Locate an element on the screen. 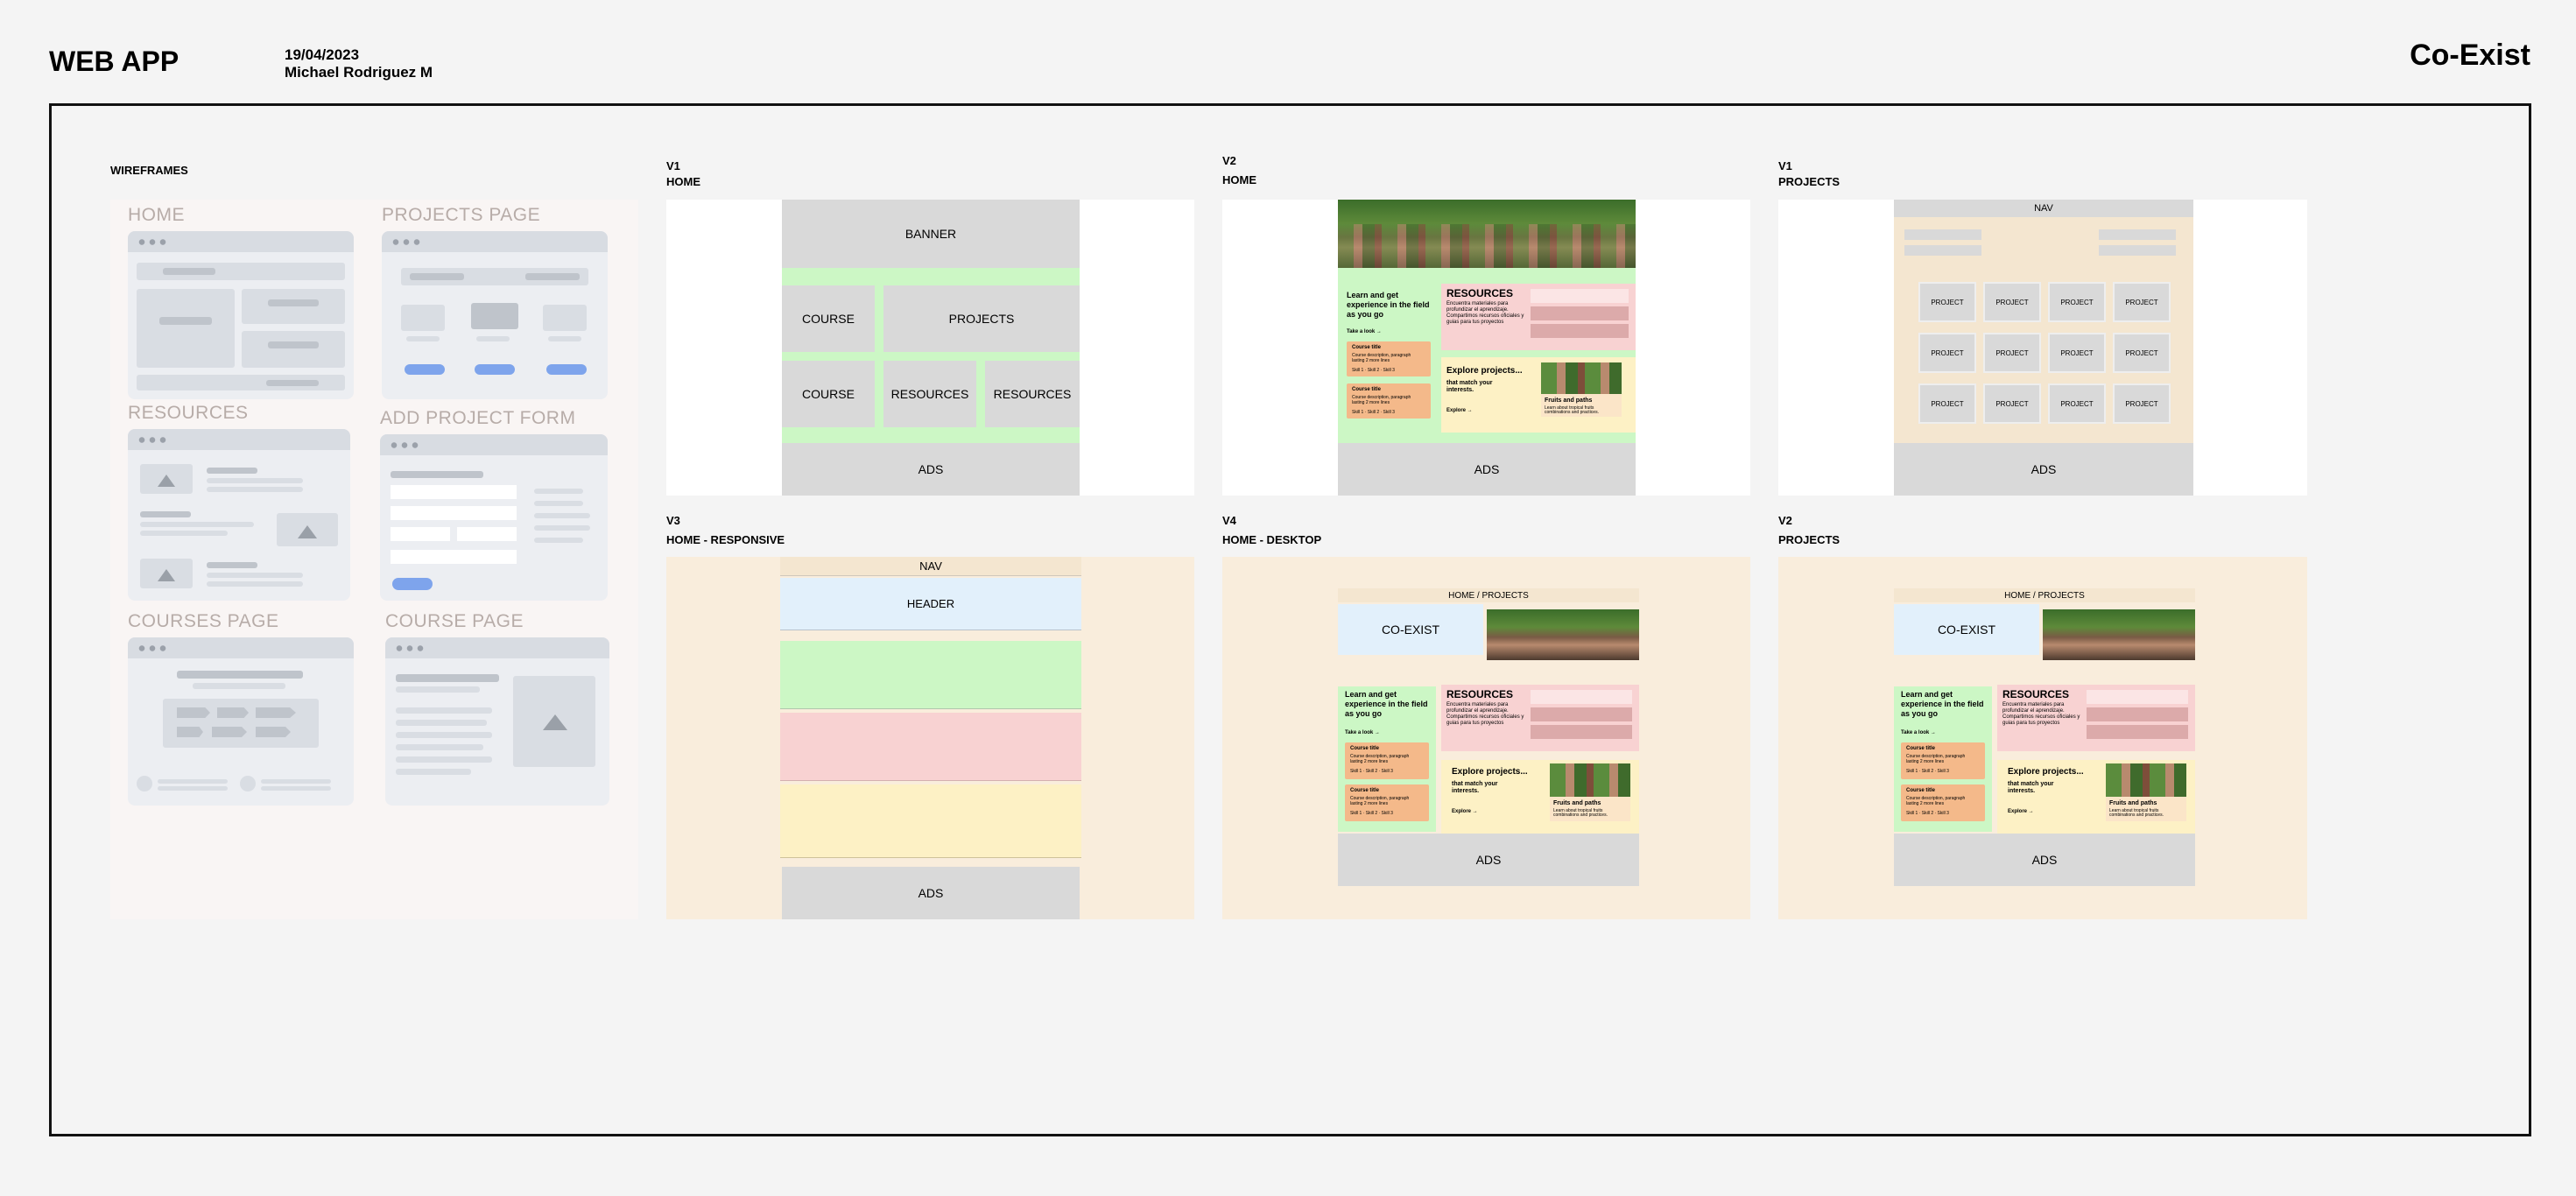  wireframes-label: WIREFRAMES is located at coordinates (149, 170).